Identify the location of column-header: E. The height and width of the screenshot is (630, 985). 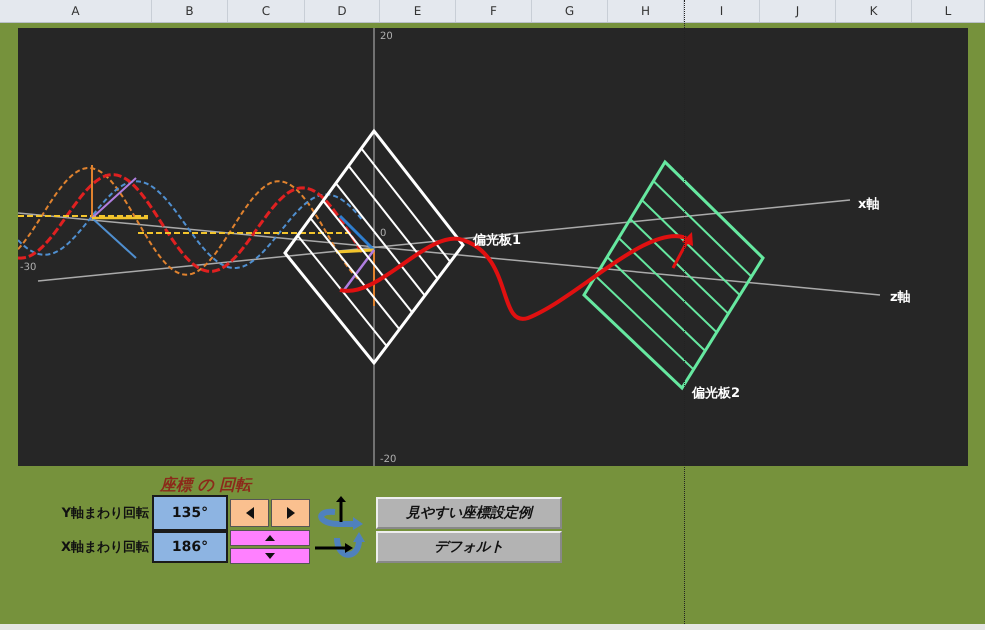
(418, 11).